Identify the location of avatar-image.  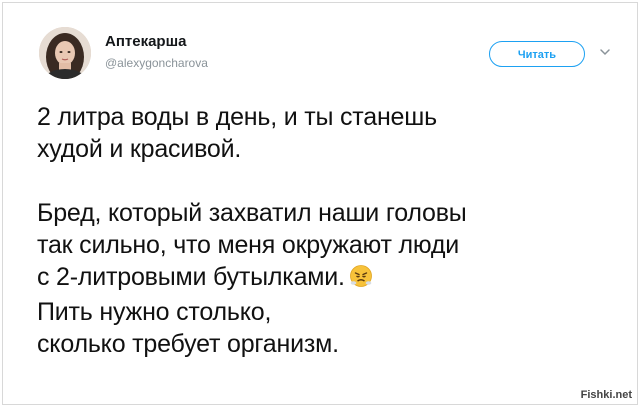
(65, 53).